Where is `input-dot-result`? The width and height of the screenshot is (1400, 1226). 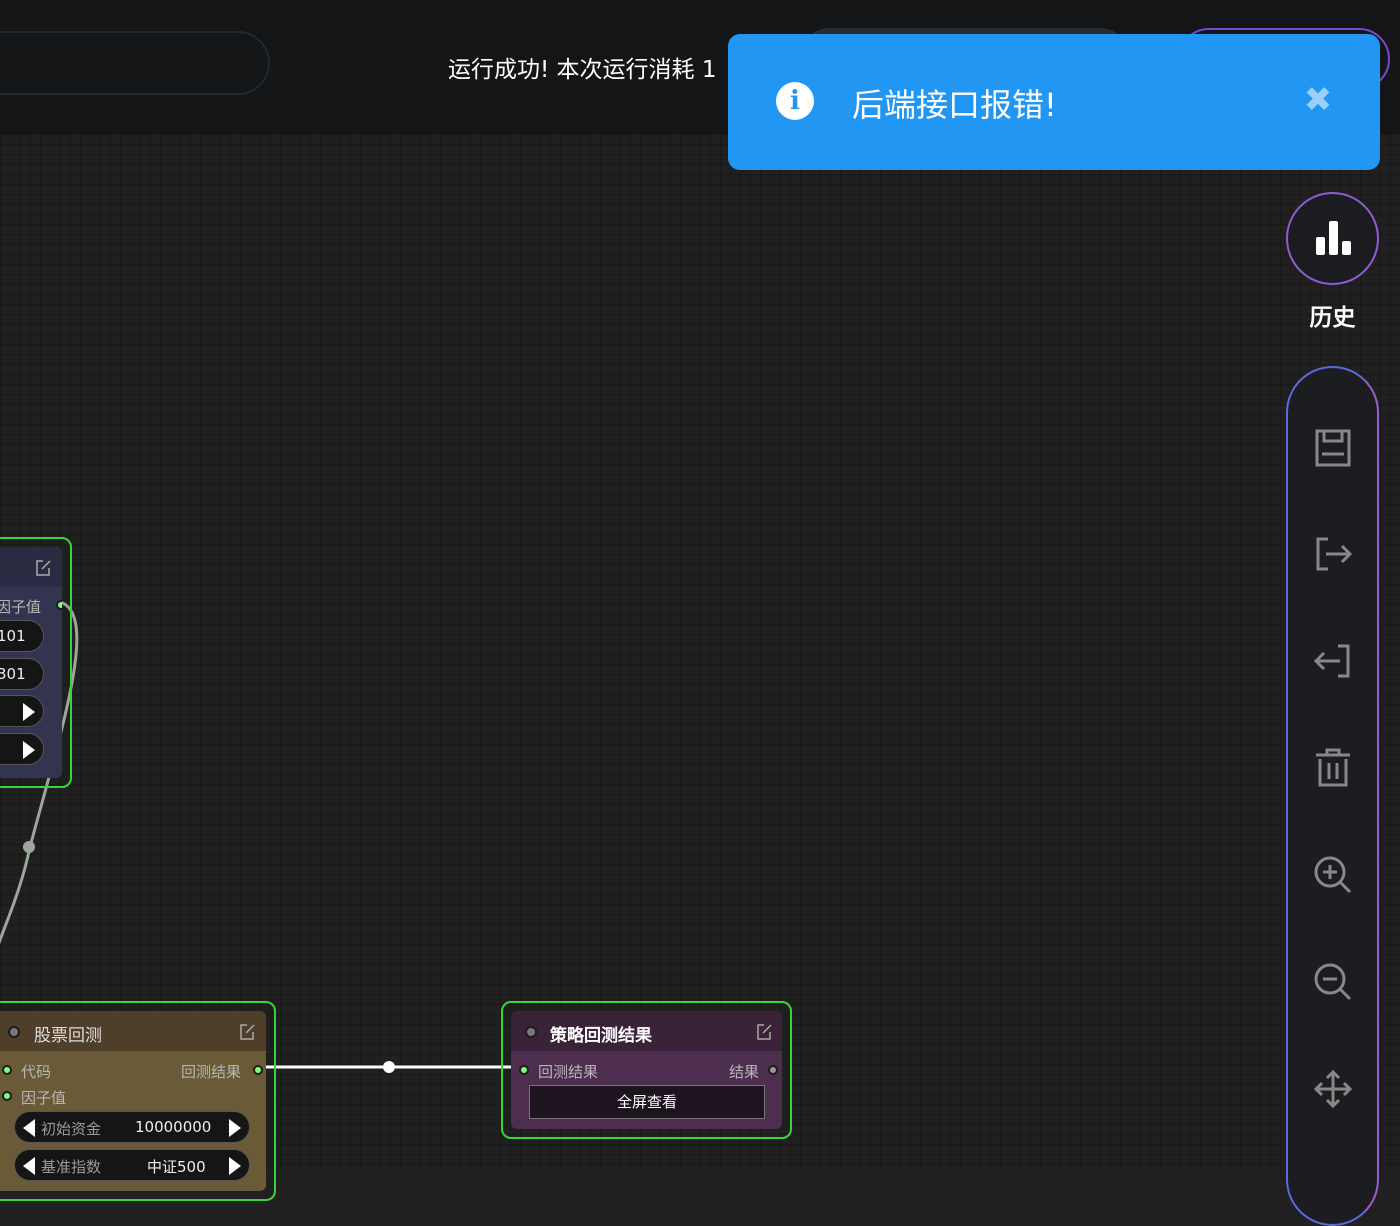 input-dot-result is located at coordinates (524, 1070).